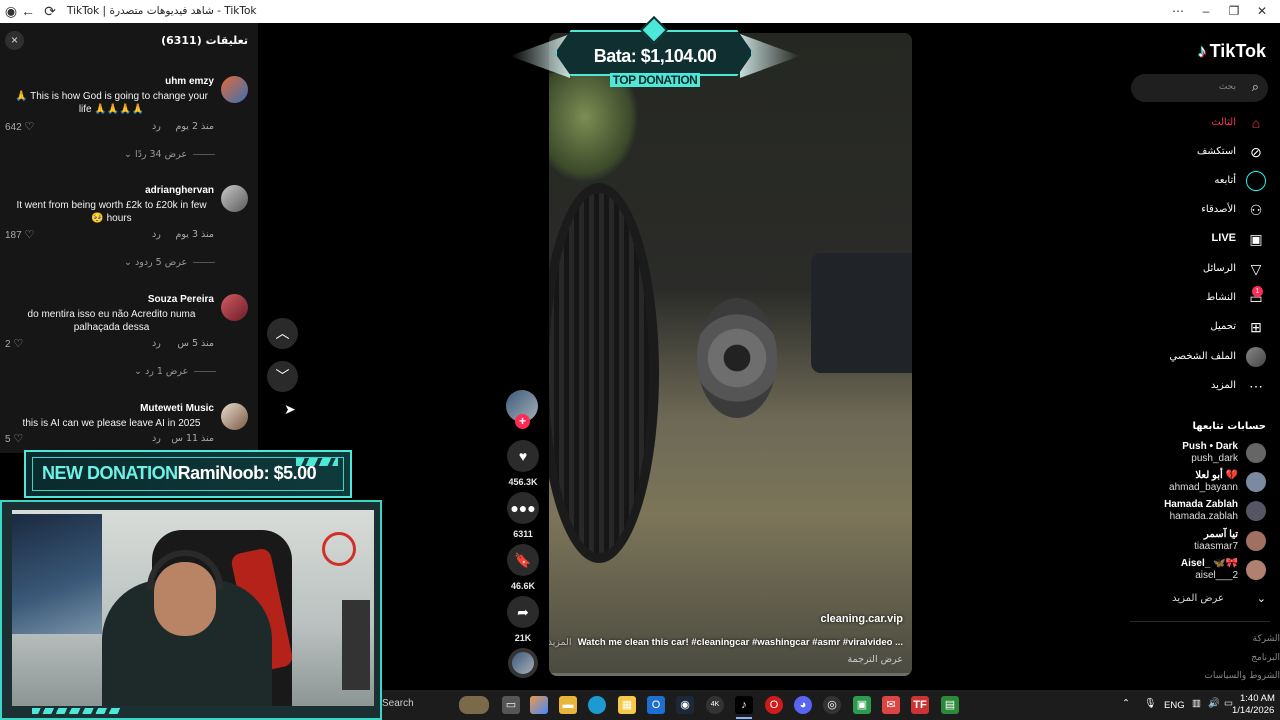 The width and height of the screenshot is (1280, 720). I want to click on edge-icon, so click(597, 705).